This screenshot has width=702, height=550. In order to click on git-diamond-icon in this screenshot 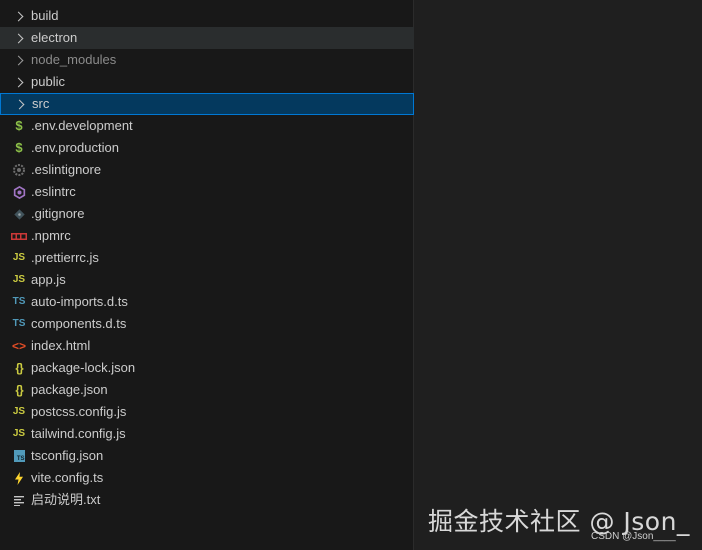, I will do `click(19, 214)`.